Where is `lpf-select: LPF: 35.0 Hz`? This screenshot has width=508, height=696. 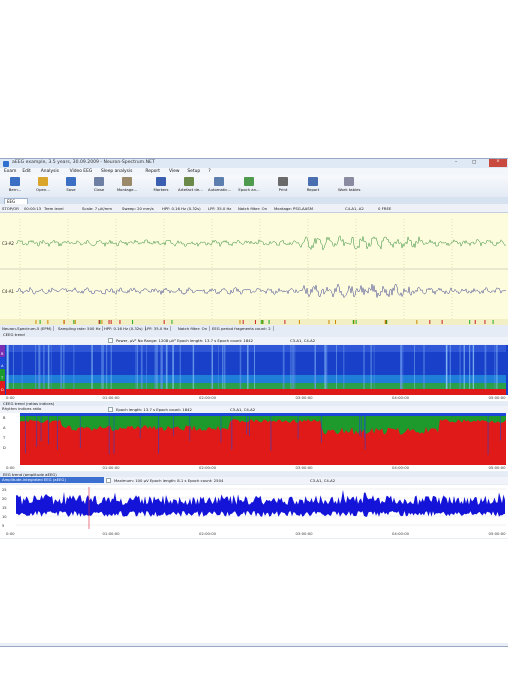 lpf-select: LPF: 35.0 Hz is located at coordinates (219, 208).